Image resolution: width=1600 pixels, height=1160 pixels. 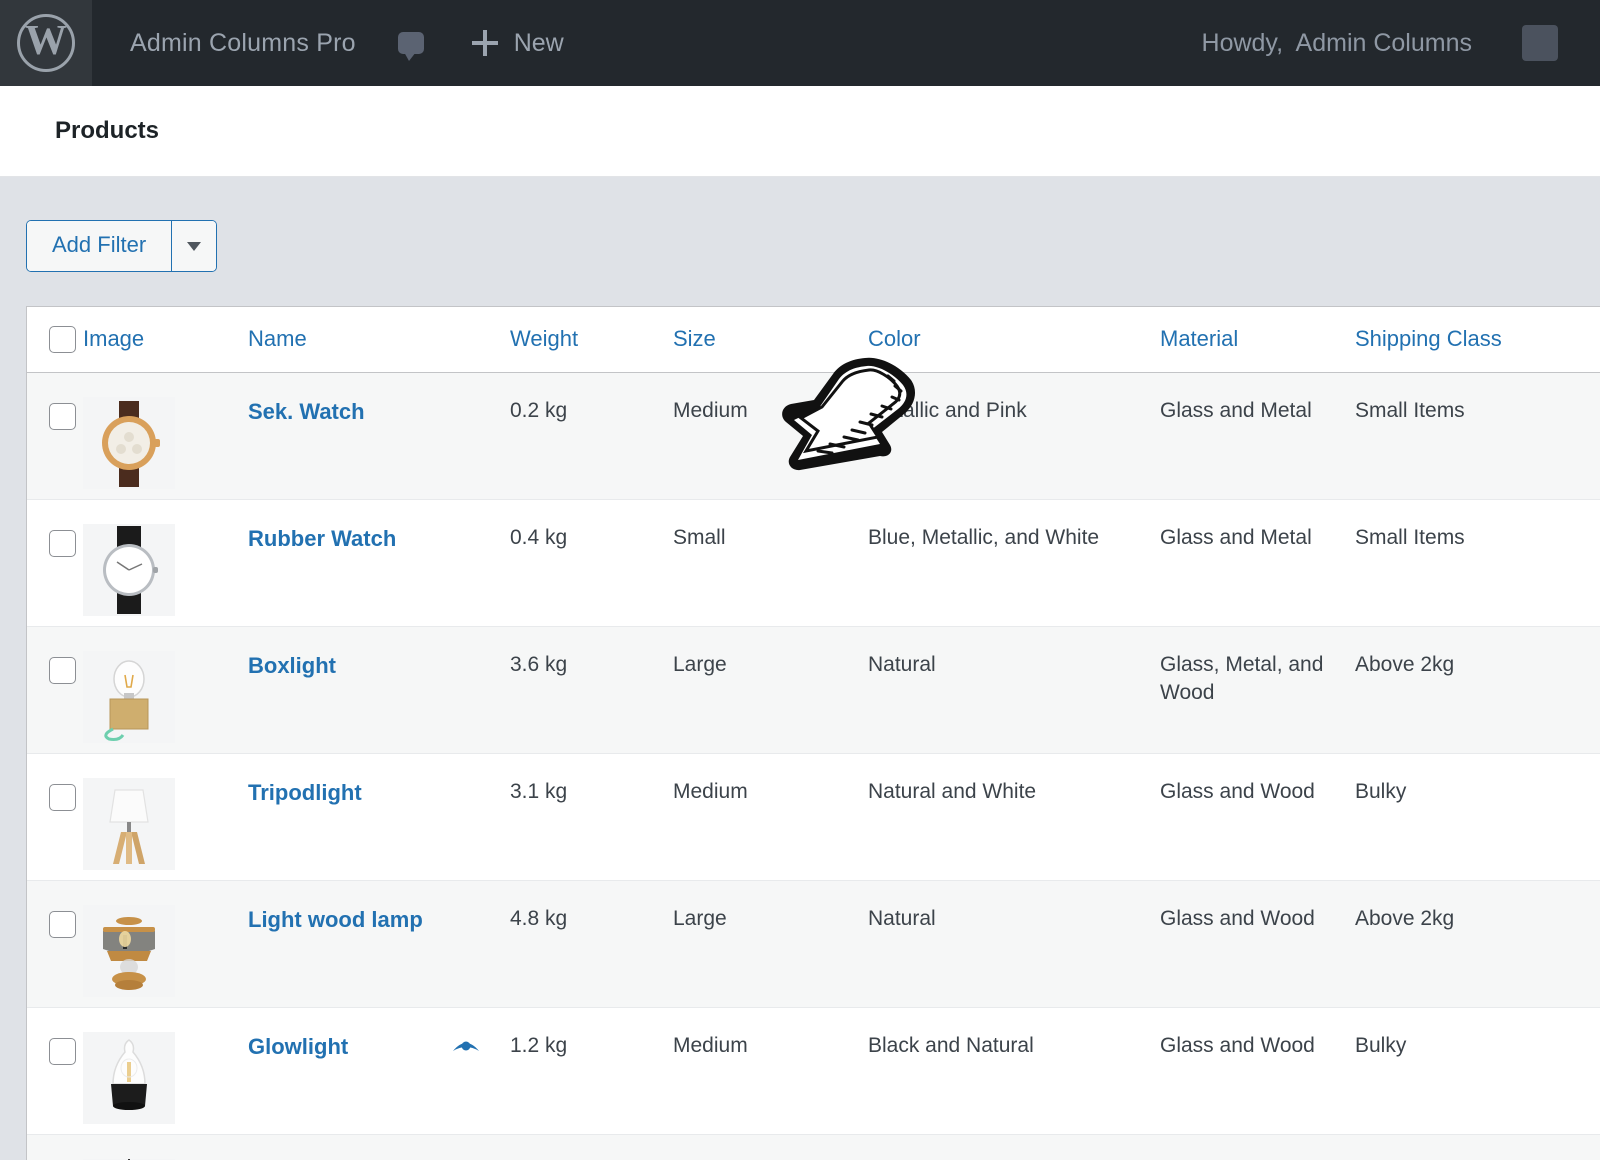 What do you see at coordinates (306, 411) in the screenshot?
I see `product-name-link: Sek. Watch` at bounding box center [306, 411].